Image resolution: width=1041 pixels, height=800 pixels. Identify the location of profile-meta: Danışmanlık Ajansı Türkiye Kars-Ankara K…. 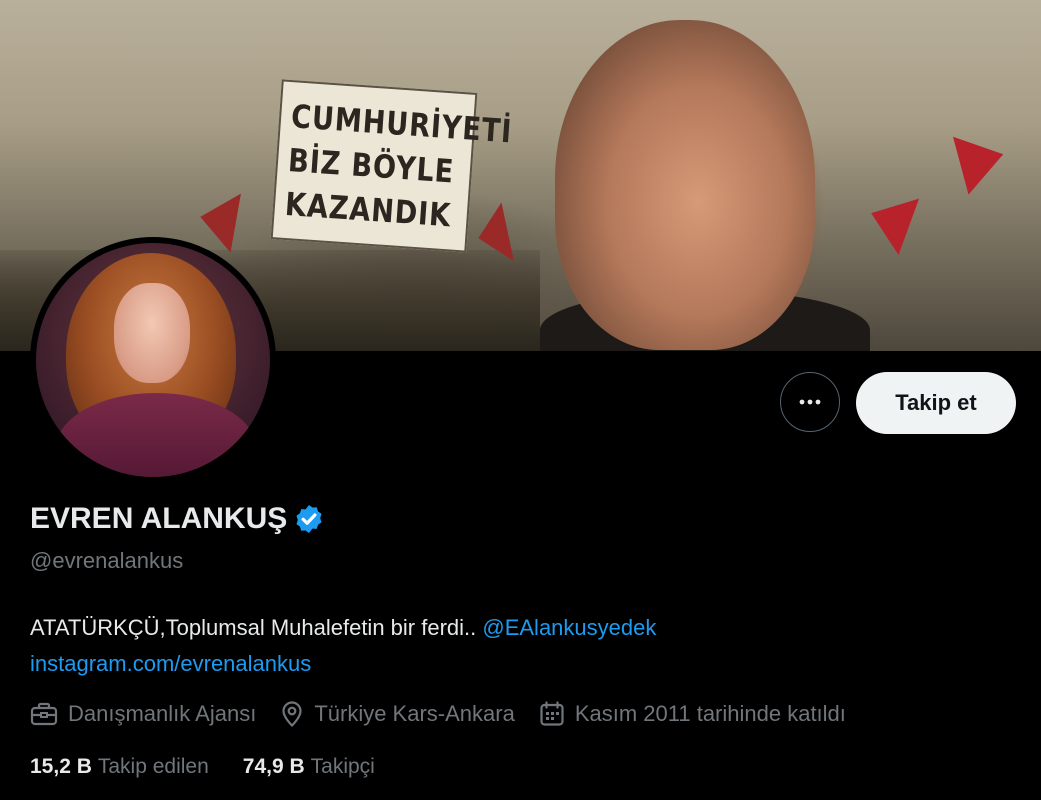
(438, 714).